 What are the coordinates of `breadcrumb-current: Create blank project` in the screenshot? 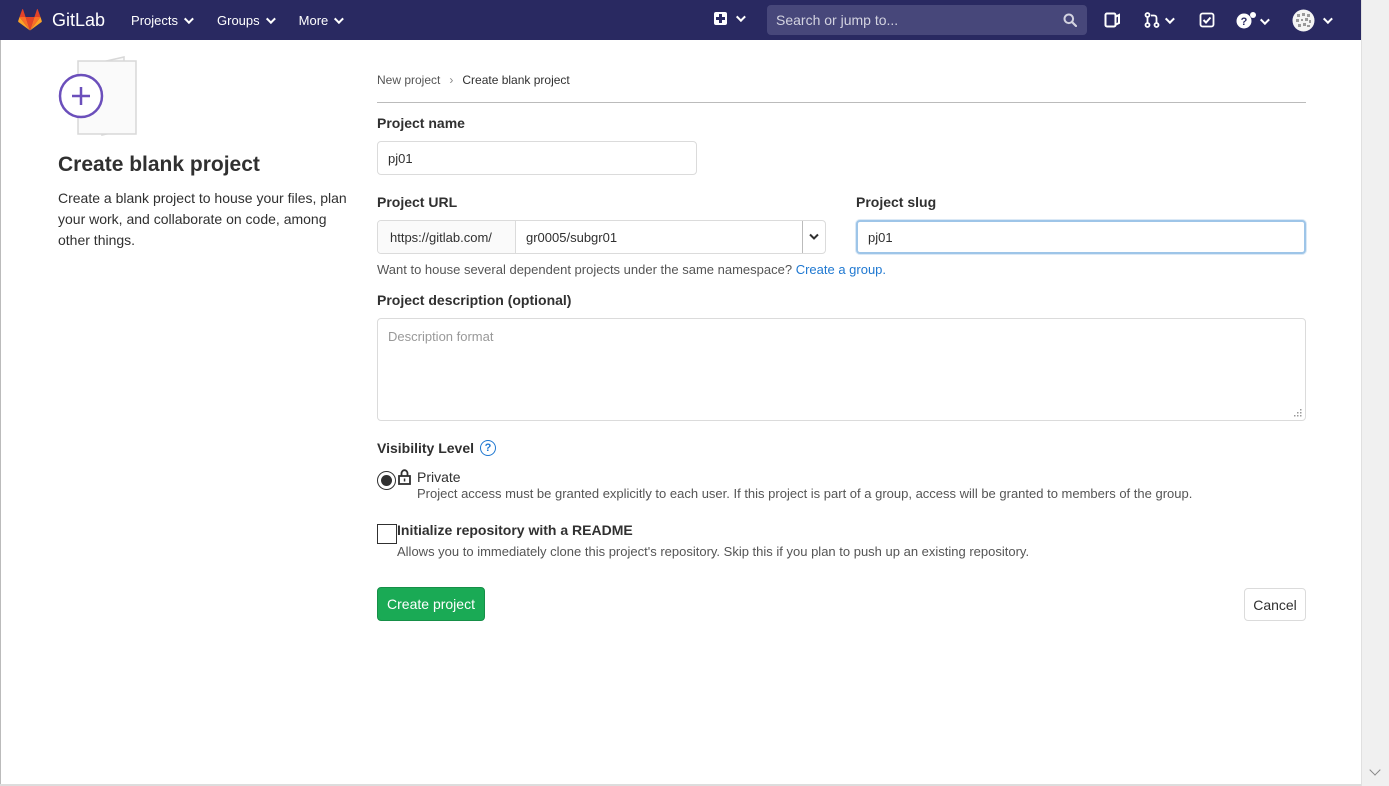 It's located at (516, 80).